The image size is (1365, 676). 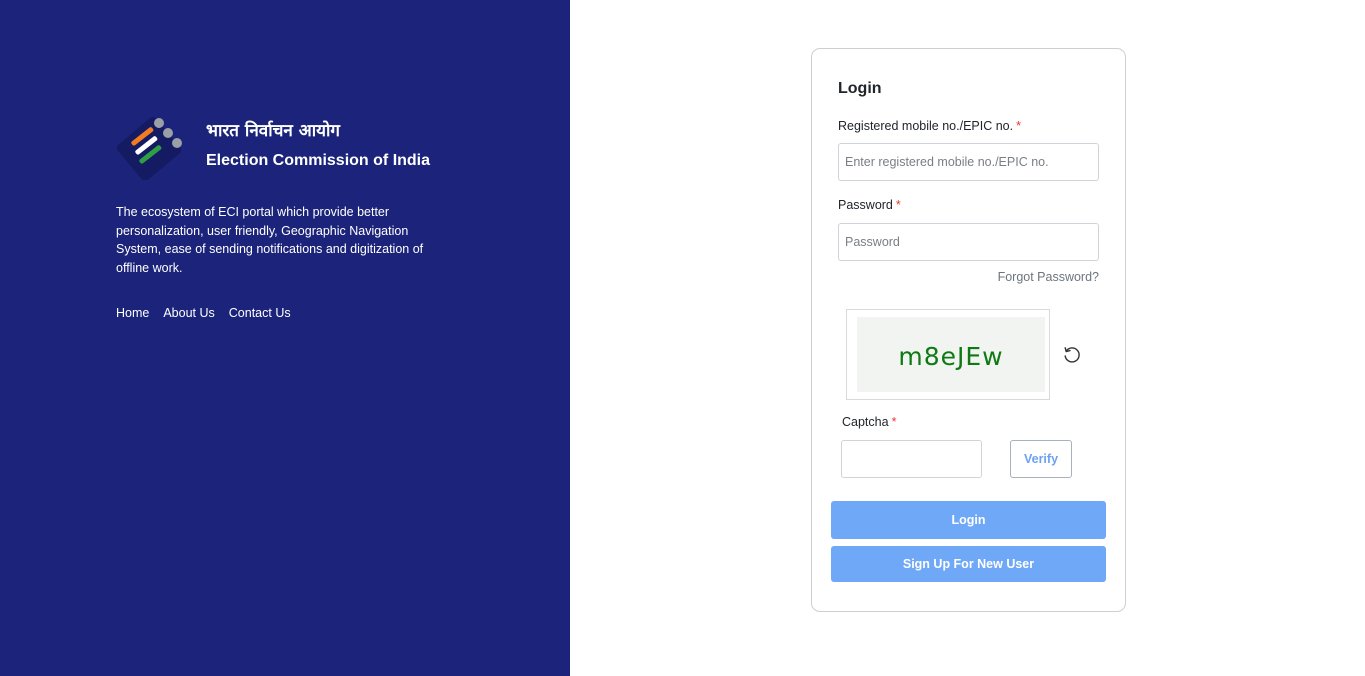 What do you see at coordinates (260, 313) in the screenshot?
I see `nav-link-contact-us: Contact Us` at bounding box center [260, 313].